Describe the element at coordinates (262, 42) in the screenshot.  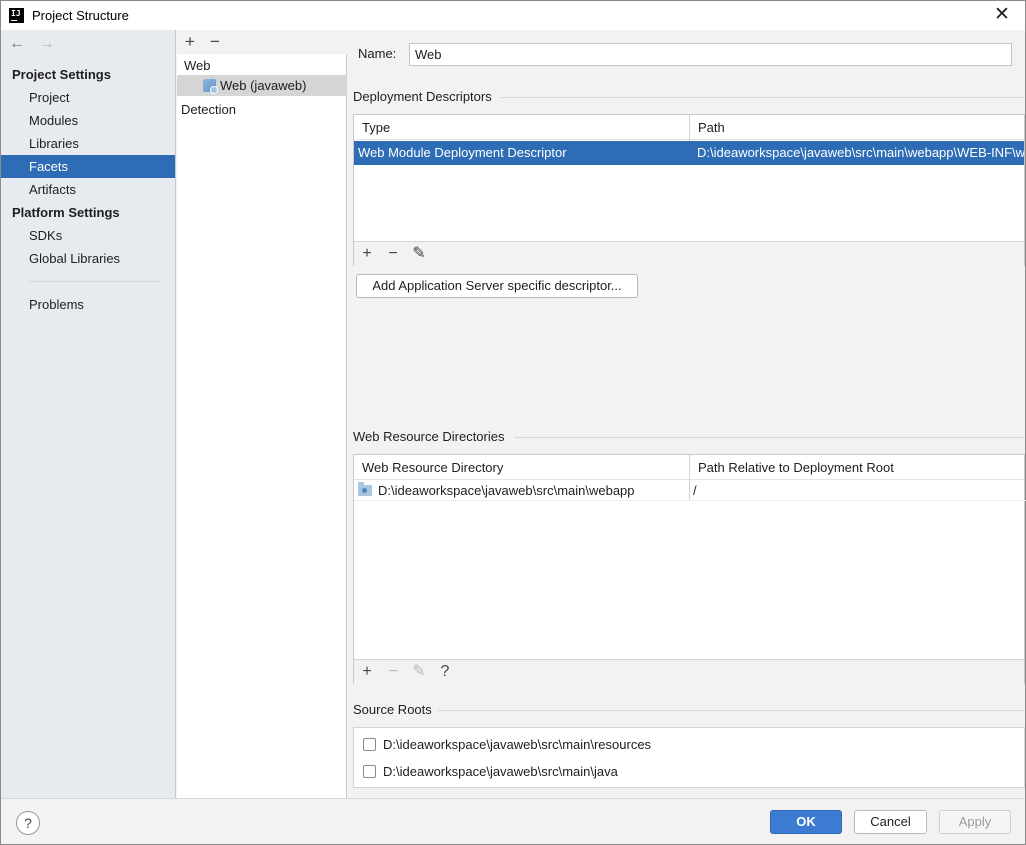
I see `tree-toolbar: + −` at that location.